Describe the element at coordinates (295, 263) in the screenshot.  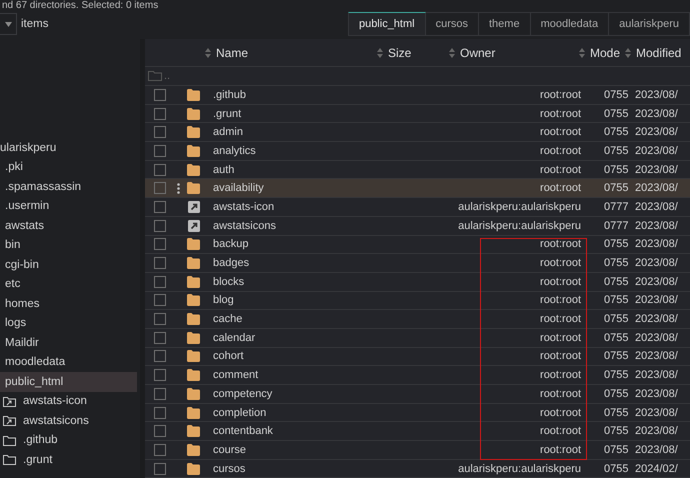
I see `file-name: badges` at that location.